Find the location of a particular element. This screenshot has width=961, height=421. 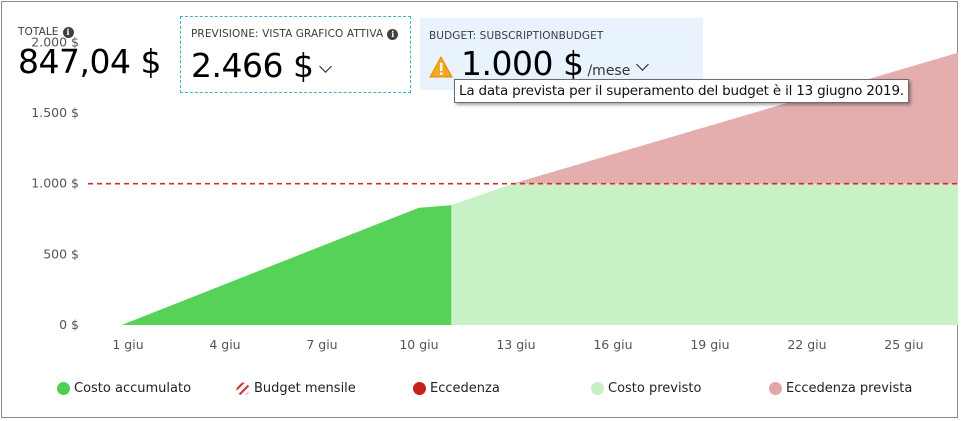

legend-item-forecast: Costo previsto is located at coordinates (646, 388).